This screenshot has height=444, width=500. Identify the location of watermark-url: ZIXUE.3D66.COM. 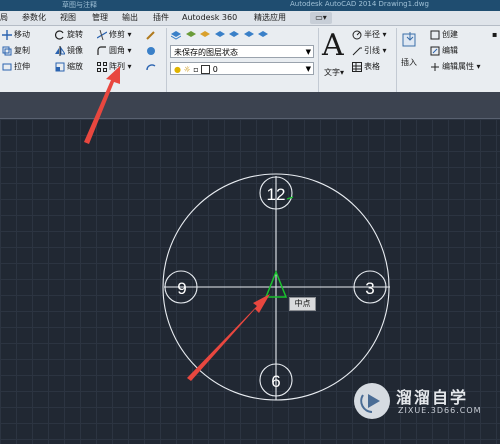
(440, 410).